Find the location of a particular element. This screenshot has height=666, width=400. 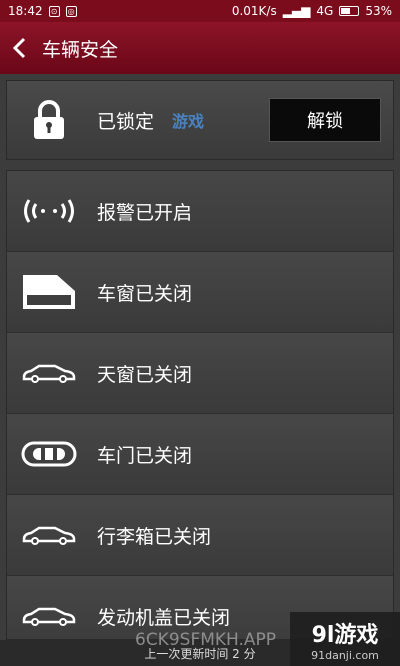

lock-status-label: 已锁定 is located at coordinates (126, 121).